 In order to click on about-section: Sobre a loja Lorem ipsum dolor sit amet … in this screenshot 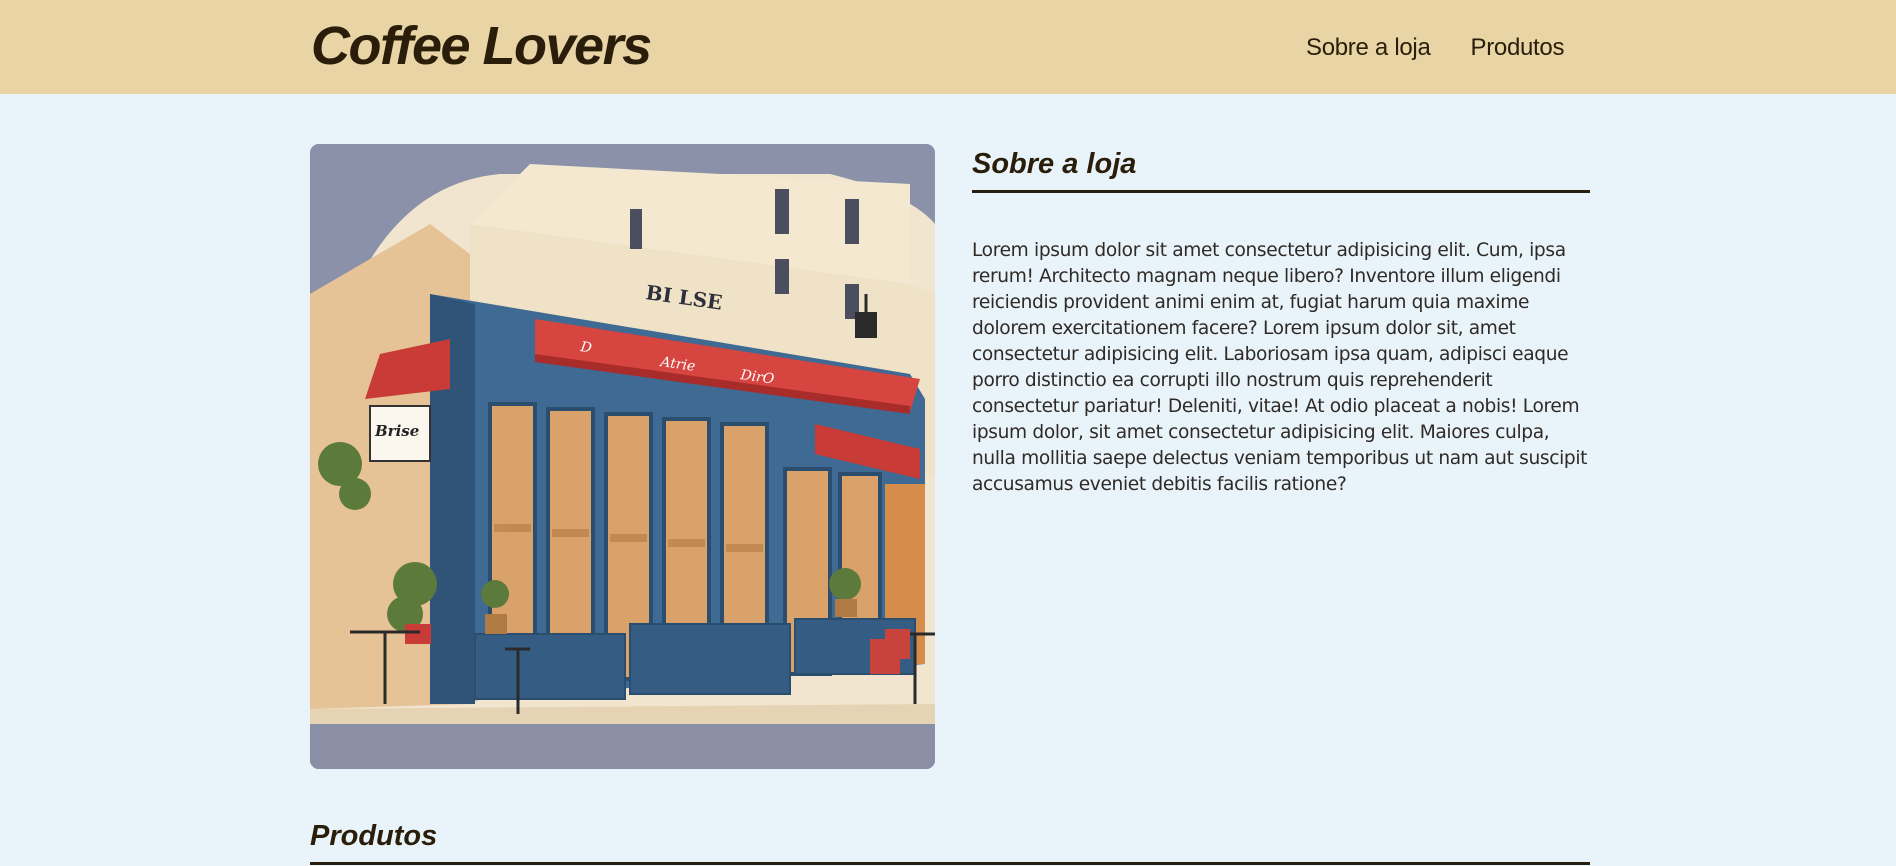, I will do `click(1281, 321)`.